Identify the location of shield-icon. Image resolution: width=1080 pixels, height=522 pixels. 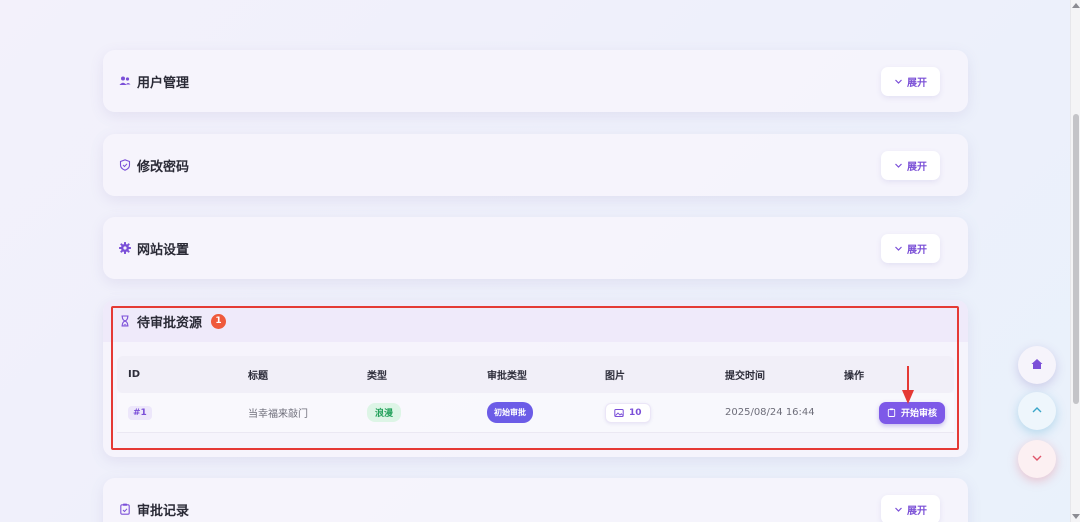
(125, 165).